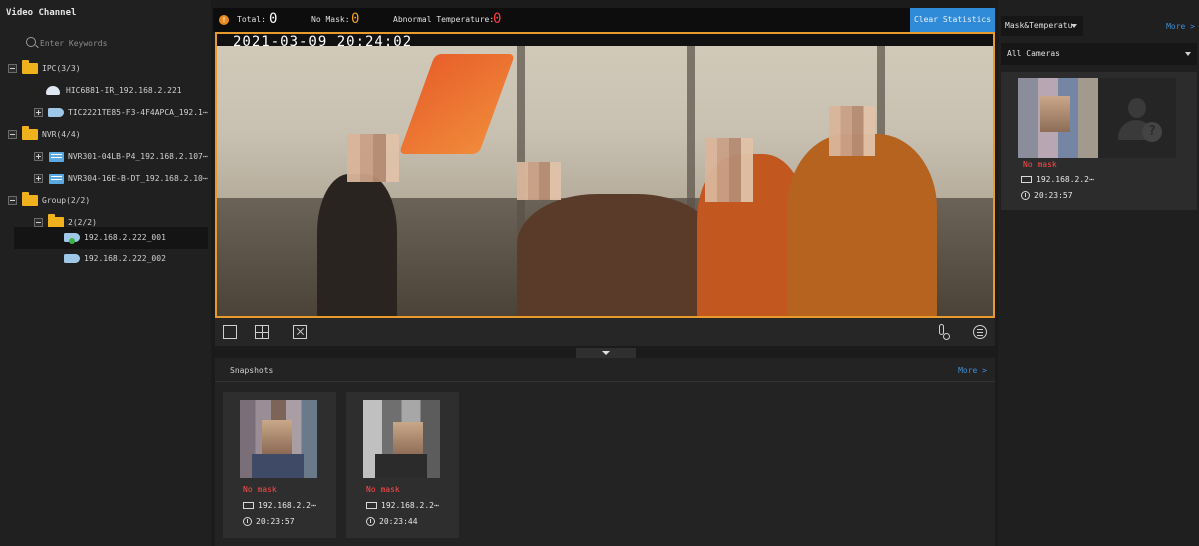 This screenshot has width=1199, height=546. What do you see at coordinates (1099, 54) in the screenshot?
I see `camera-filter-dropdown: All Cameras` at bounding box center [1099, 54].